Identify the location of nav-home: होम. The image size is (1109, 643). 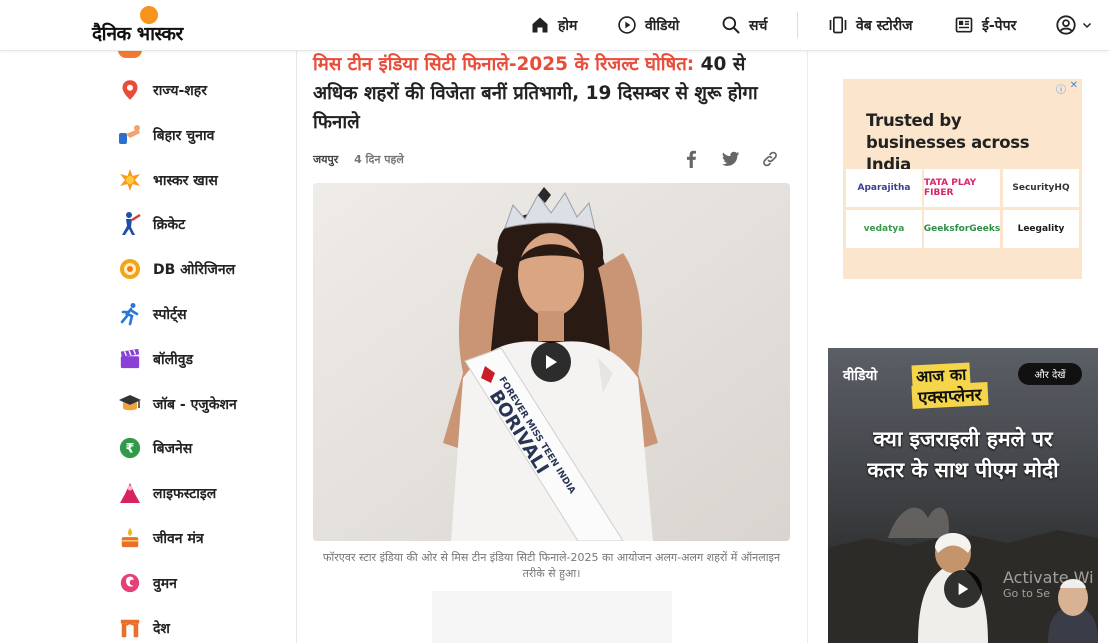
(553, 25).